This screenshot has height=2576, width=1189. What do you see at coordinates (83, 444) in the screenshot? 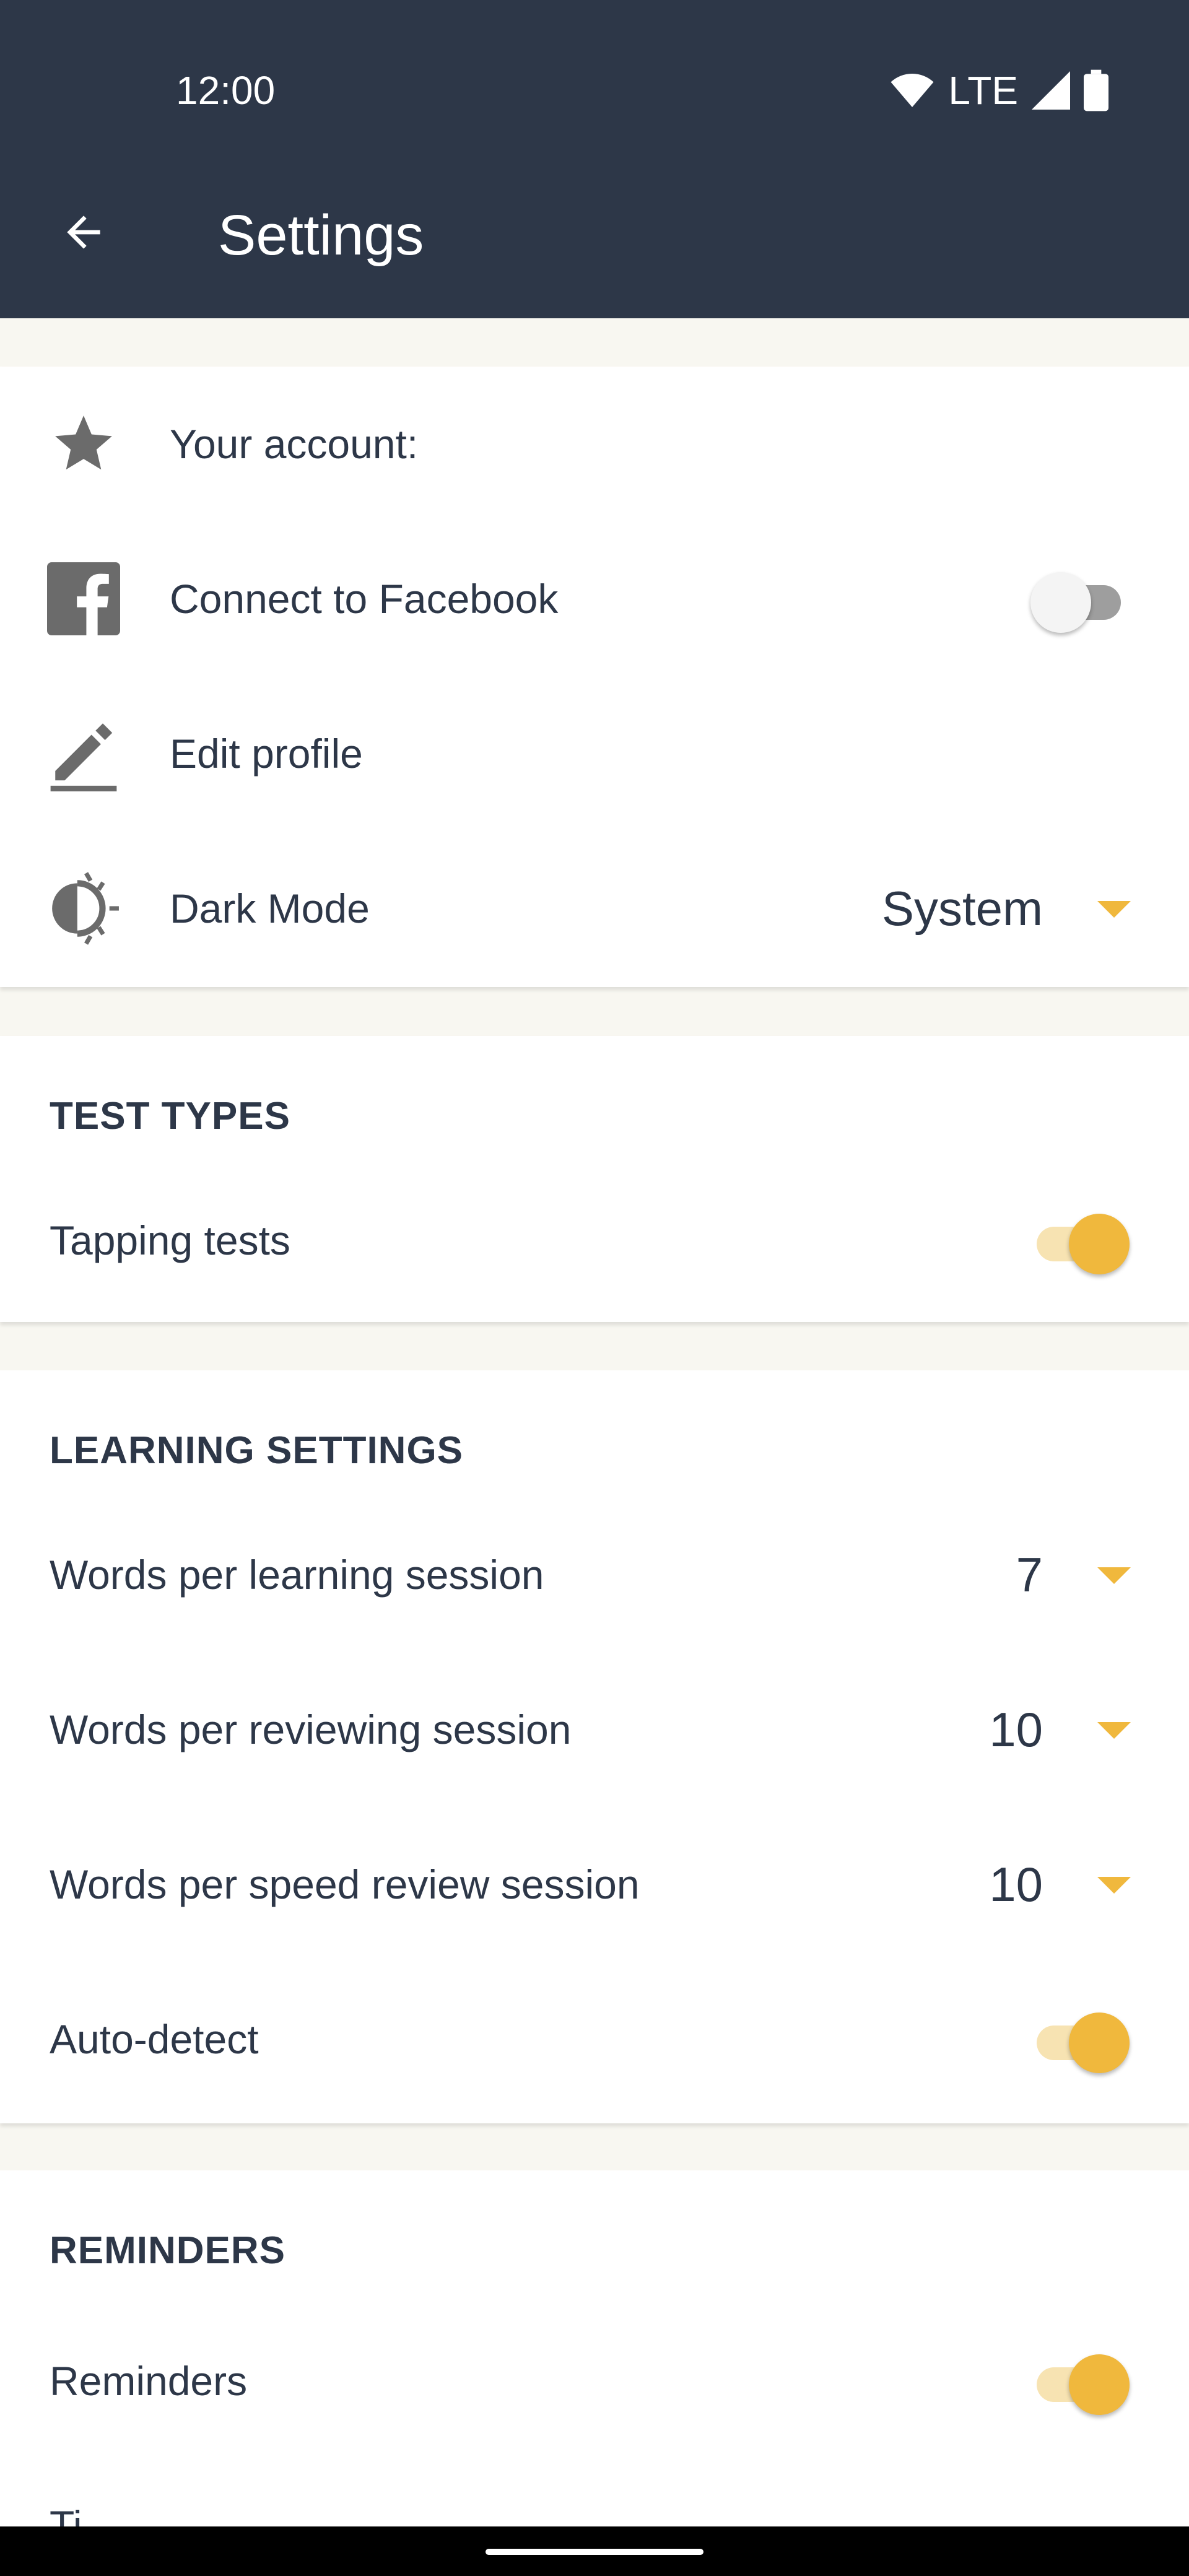
I see `star-icon` at bounding box center [83, 444].